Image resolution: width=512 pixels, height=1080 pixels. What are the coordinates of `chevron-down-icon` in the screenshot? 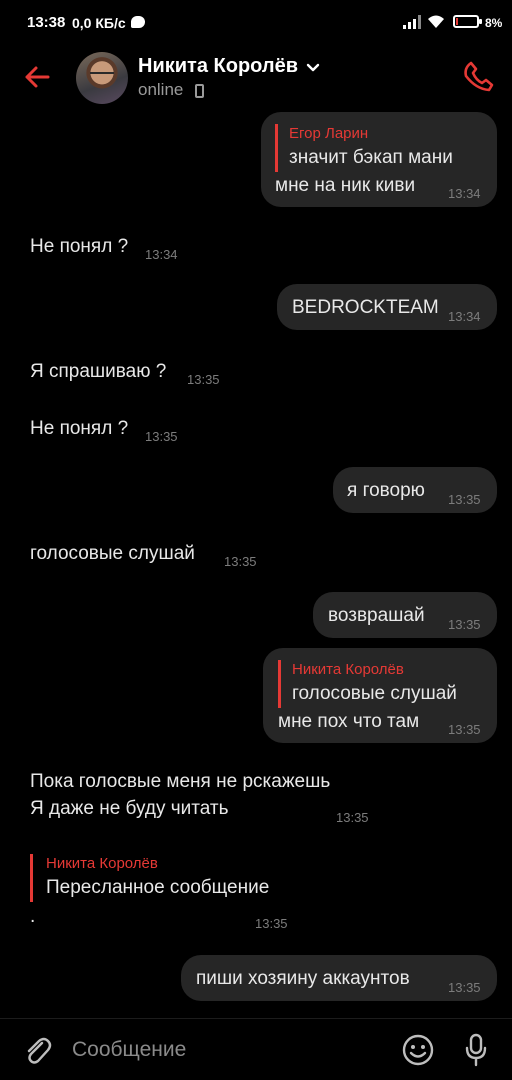 It's located at (313, 68).